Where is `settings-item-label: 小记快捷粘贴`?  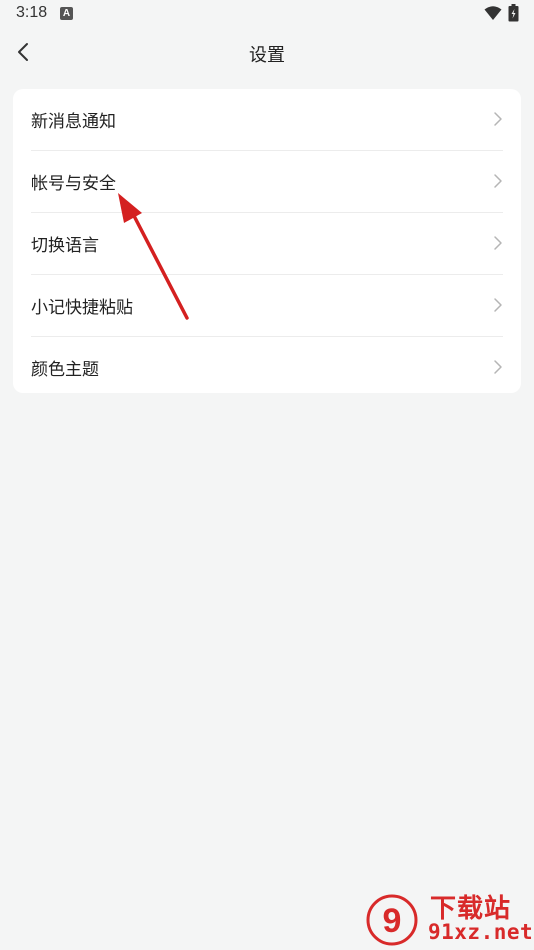 settings-item-label: 小记快捷粘贴 is located at coordinates (82, 308).